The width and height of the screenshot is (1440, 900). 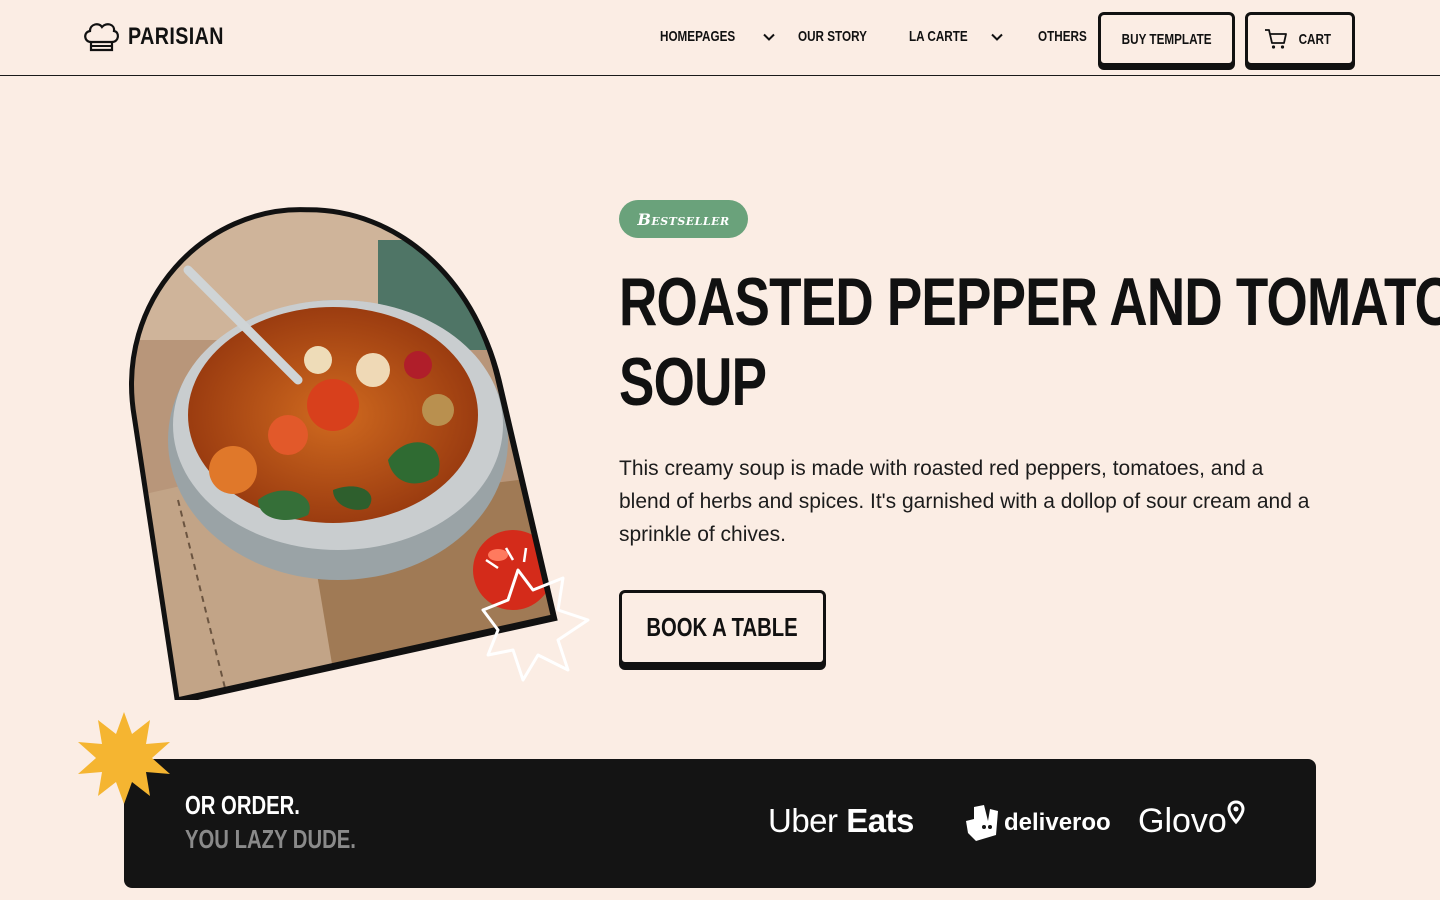 I want to click on buy-template-button: BUY TEMPLATE, so click(x=1166, y=39).